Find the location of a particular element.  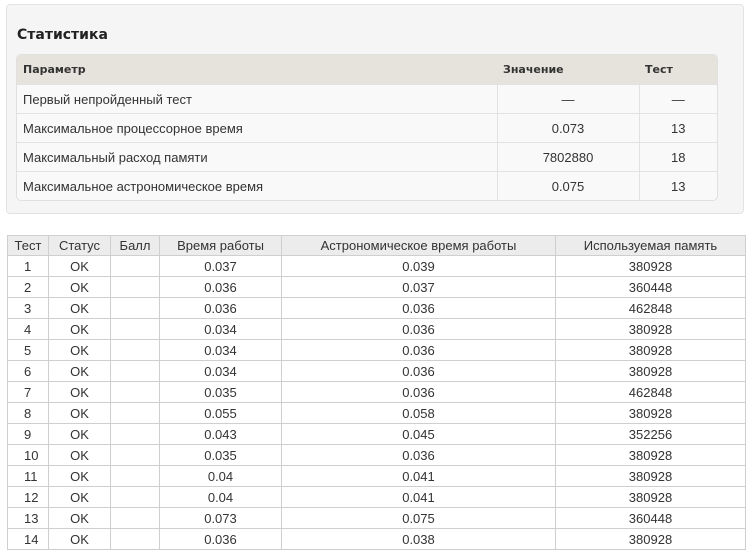

stat-param: Максимальное процессорное время is located at coordinates (257, 128).